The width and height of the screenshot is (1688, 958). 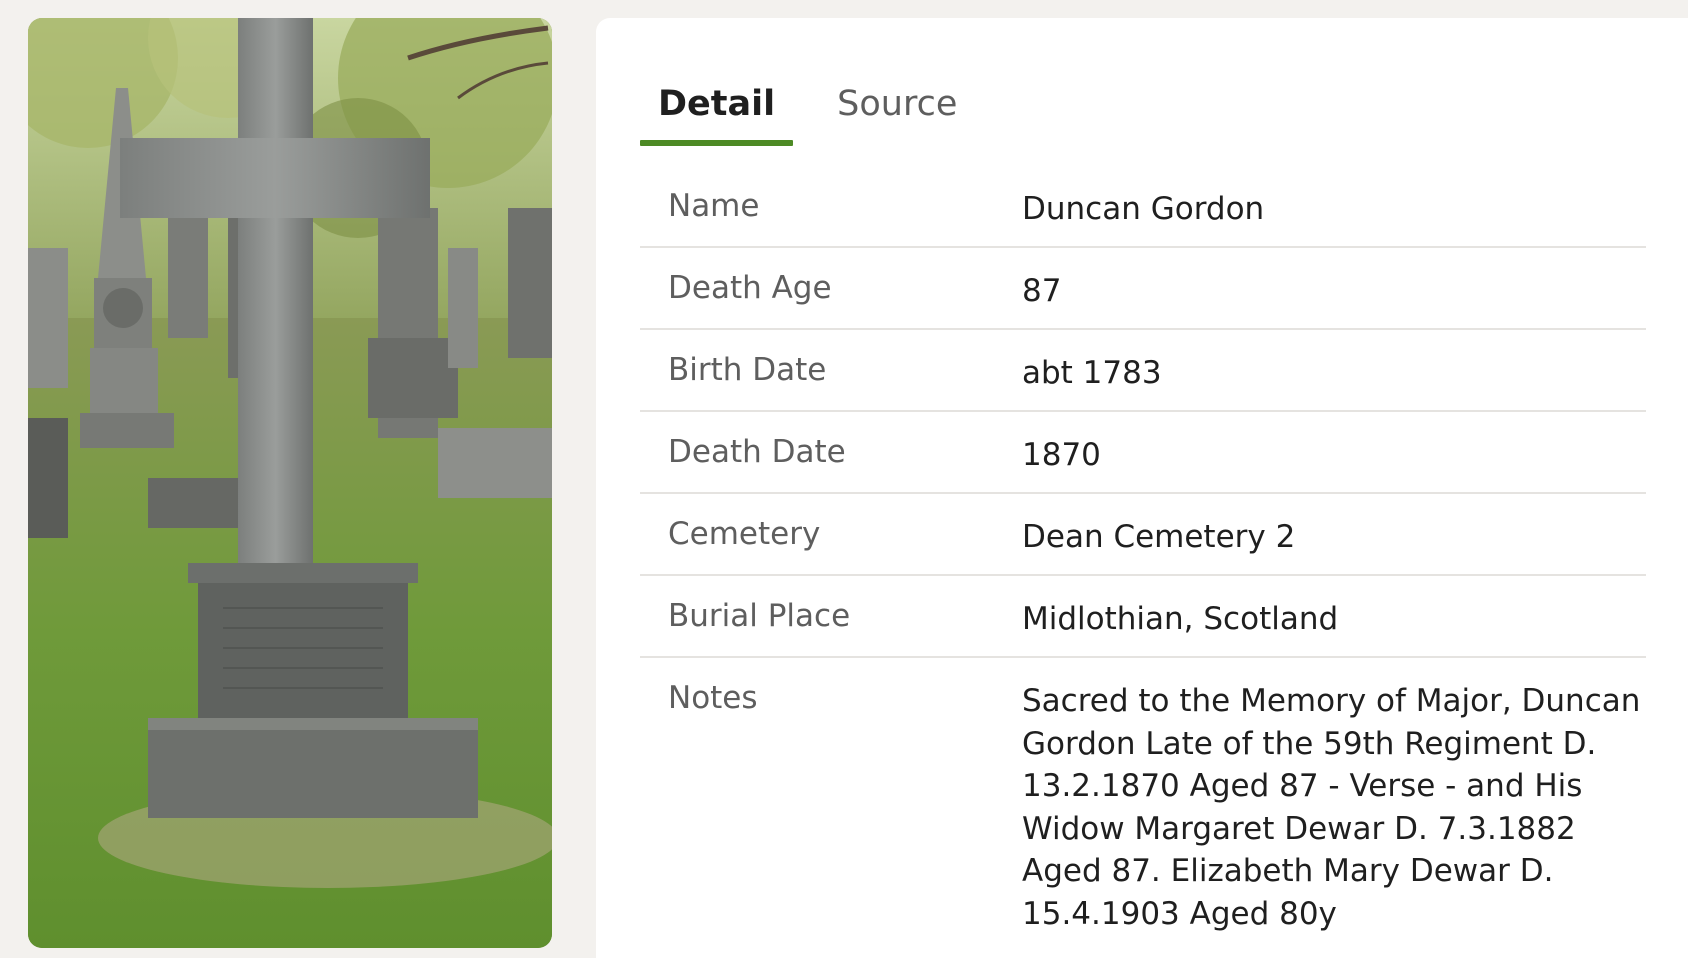 I want to click on field-row-burial-place: Burial Place Midlothian, Scotland, so click(x=1143, y=617).